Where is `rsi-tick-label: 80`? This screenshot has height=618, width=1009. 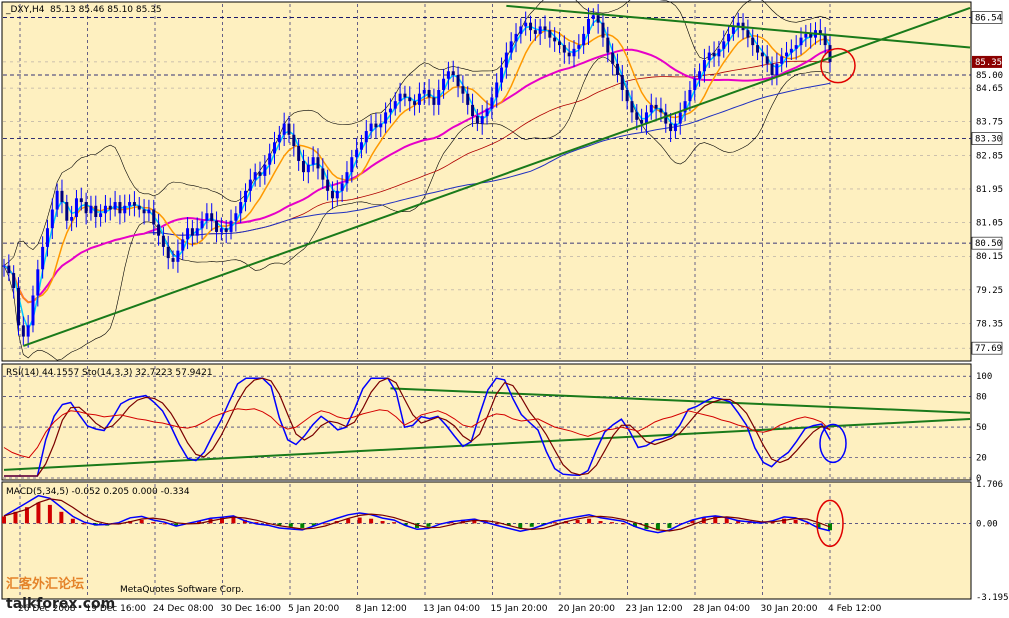
rsi-tick-label: 80 is located at coordinates (981, 398).